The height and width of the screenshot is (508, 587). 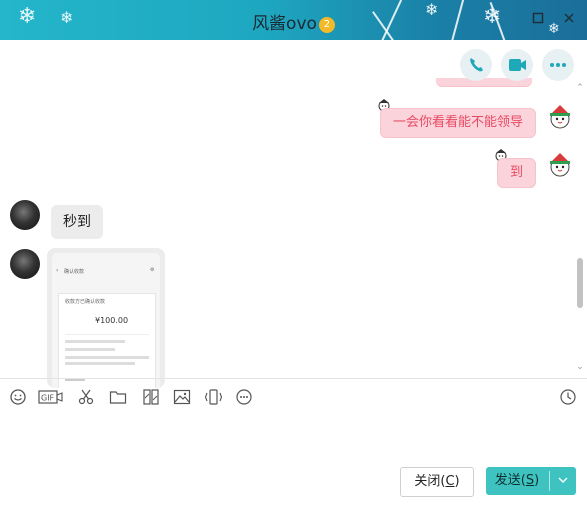 I want to click on shake-icon, so click(x=213, y=397).